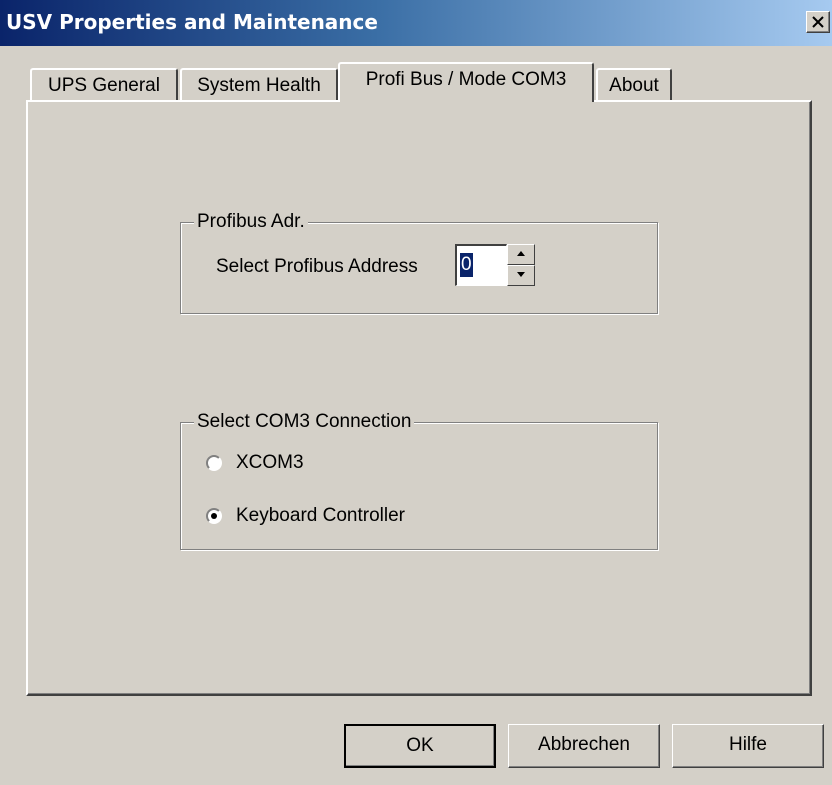 The width and height of the screenshot is (832, 785). I want to click on profibus-address-input: 0, so click(481, 265).